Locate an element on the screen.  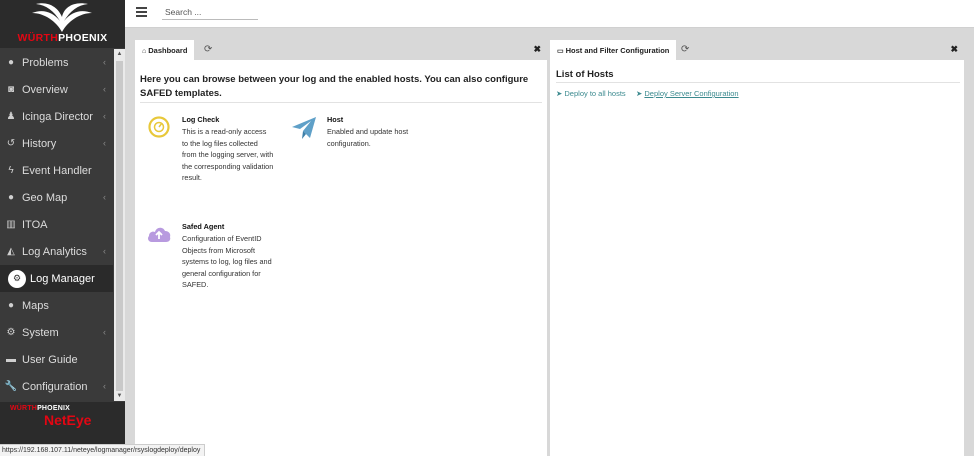
tab-host-filter-configuration: ▭ Host and Filter Configuration is located at coordinates (613, 50).